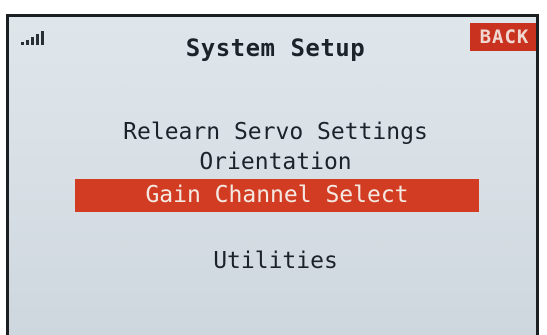 This screenshot has width=547, height=335. Describe the element at coordinates (503, 37) in the screenshot. I see `back-button: BACK` at that location.